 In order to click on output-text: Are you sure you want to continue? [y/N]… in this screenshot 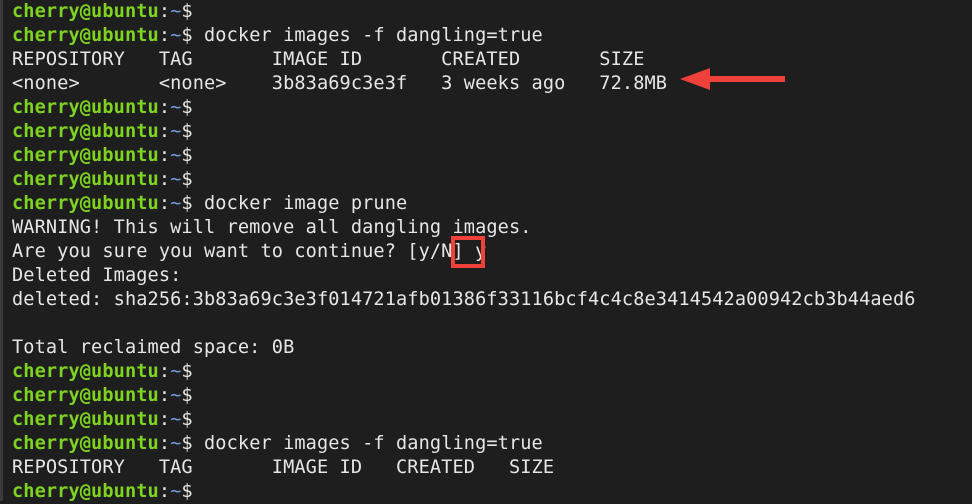, I will do `click(249, 251)`.